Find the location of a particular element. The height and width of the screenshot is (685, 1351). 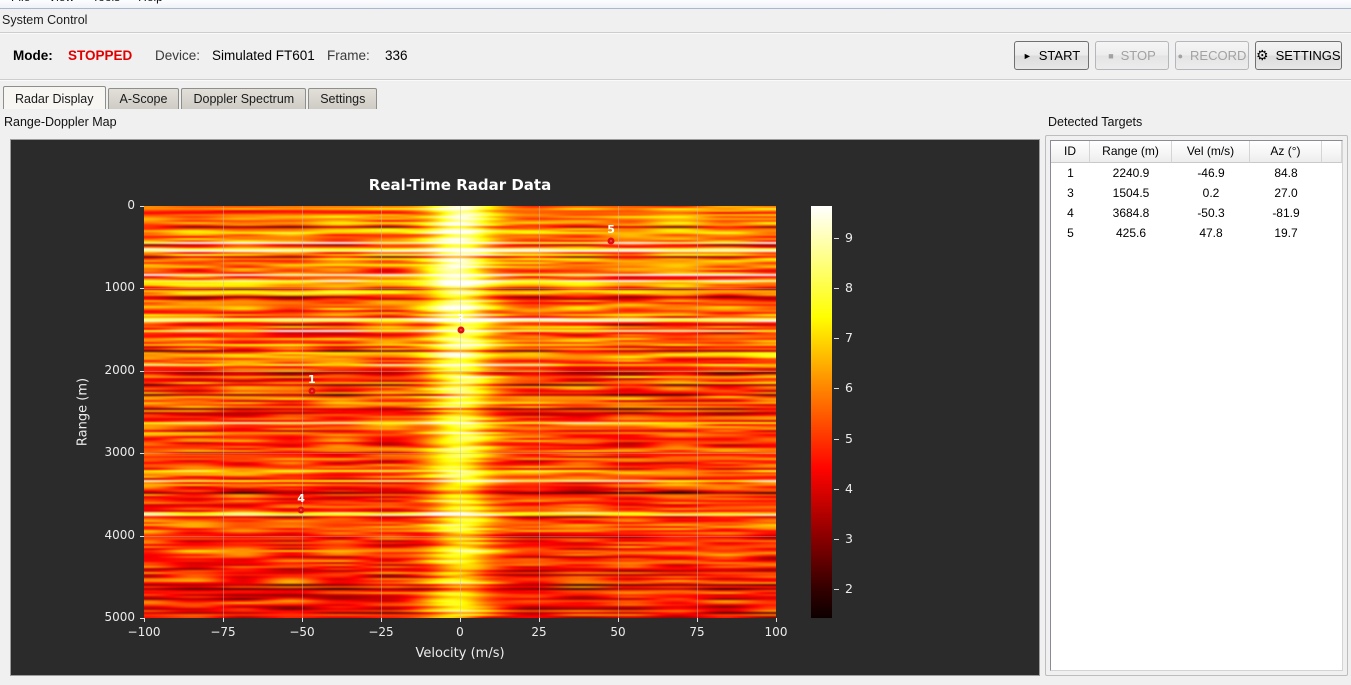

colorbar-tick-label: 8 is located at coordinates (849, 288).